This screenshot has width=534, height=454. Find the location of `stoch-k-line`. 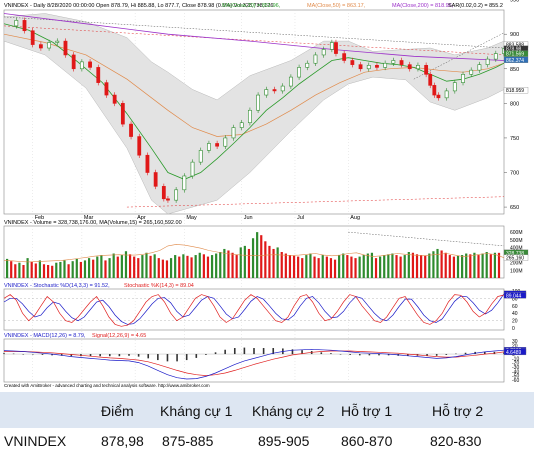

stoch-k-line is located at coordinates (254, 310).